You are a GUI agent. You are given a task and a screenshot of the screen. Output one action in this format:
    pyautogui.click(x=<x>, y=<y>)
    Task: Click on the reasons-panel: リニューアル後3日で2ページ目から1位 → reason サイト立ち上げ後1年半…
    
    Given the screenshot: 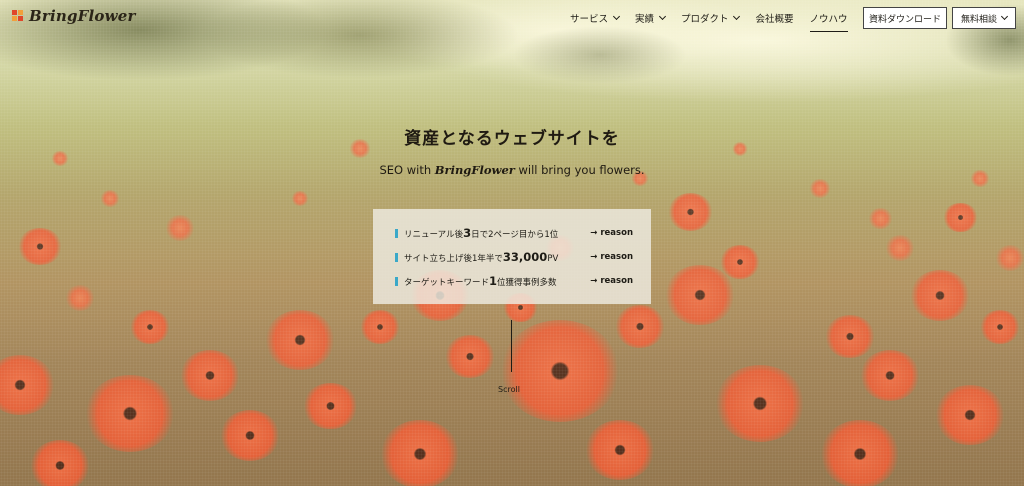 What is the action you would take?
    pyautogui.click(x=512, y=256)
    